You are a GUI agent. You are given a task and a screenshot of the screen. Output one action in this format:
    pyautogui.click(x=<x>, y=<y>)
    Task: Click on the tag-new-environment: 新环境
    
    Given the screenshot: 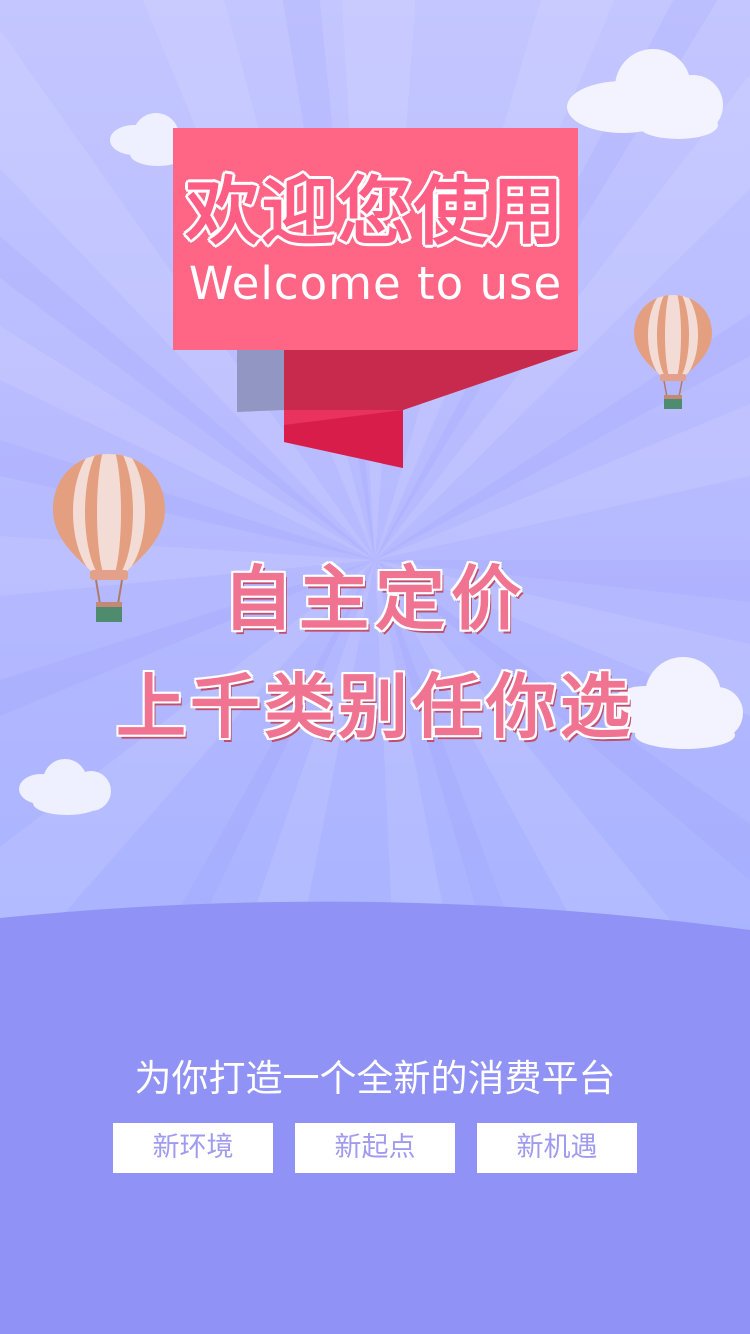 What is the action you would take?
    pyautogui.click(x=193, y=1148)
    